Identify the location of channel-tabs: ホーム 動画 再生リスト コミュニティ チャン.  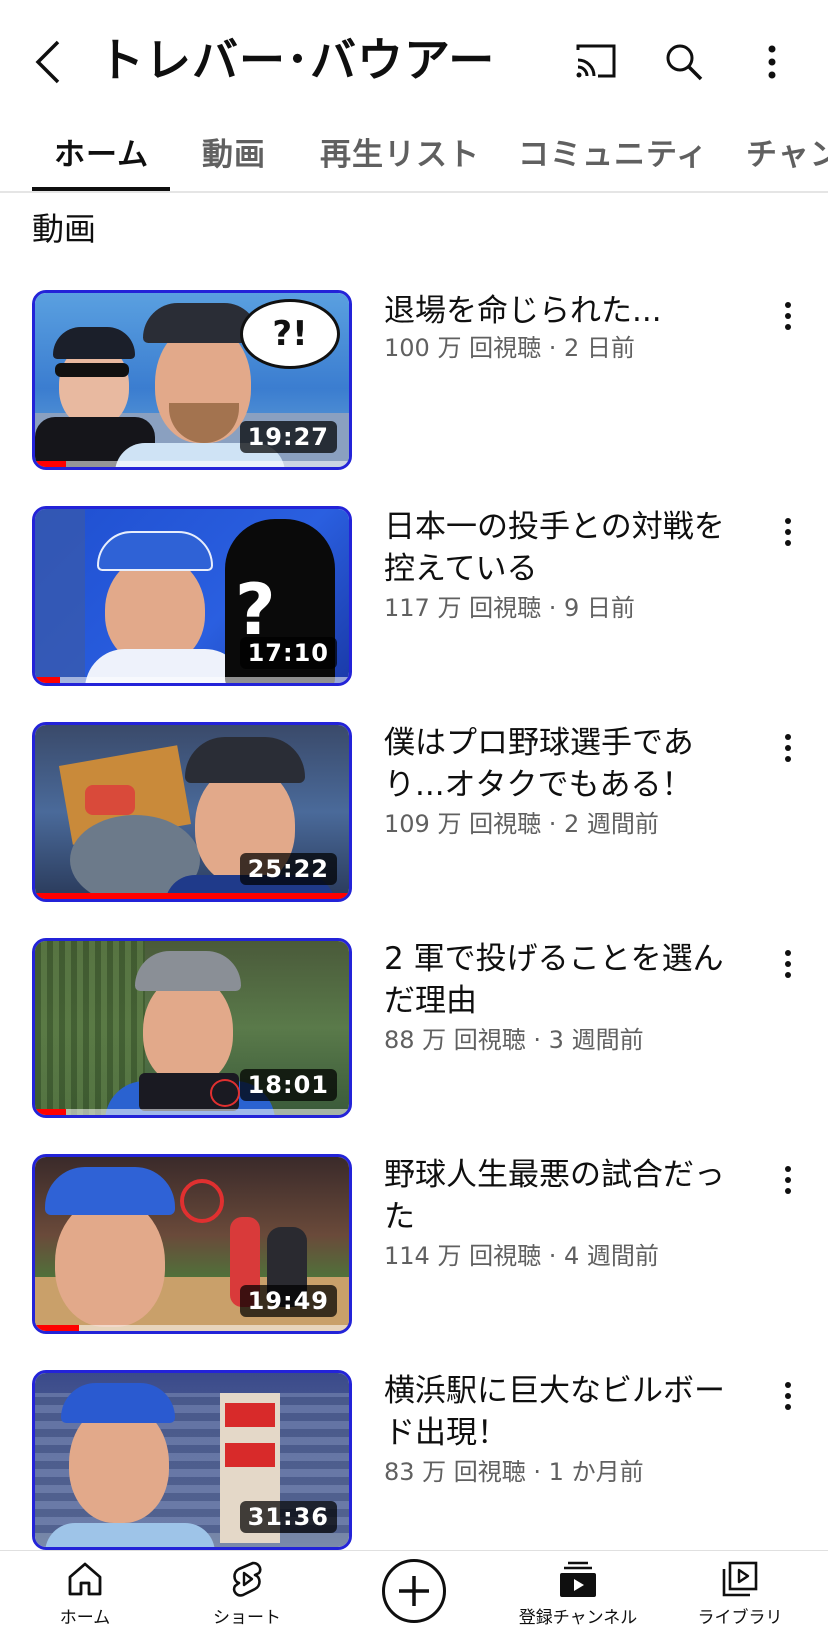
(414, 154).